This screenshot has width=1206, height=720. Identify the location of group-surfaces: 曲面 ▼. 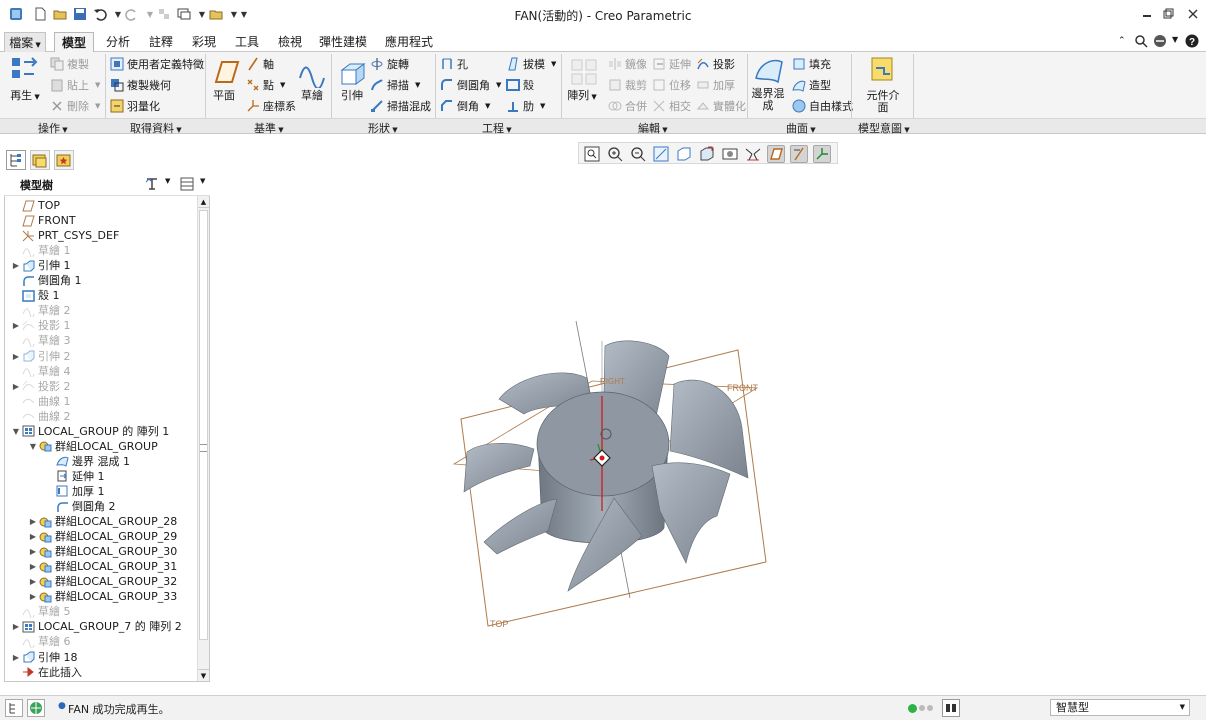
(801, 128).